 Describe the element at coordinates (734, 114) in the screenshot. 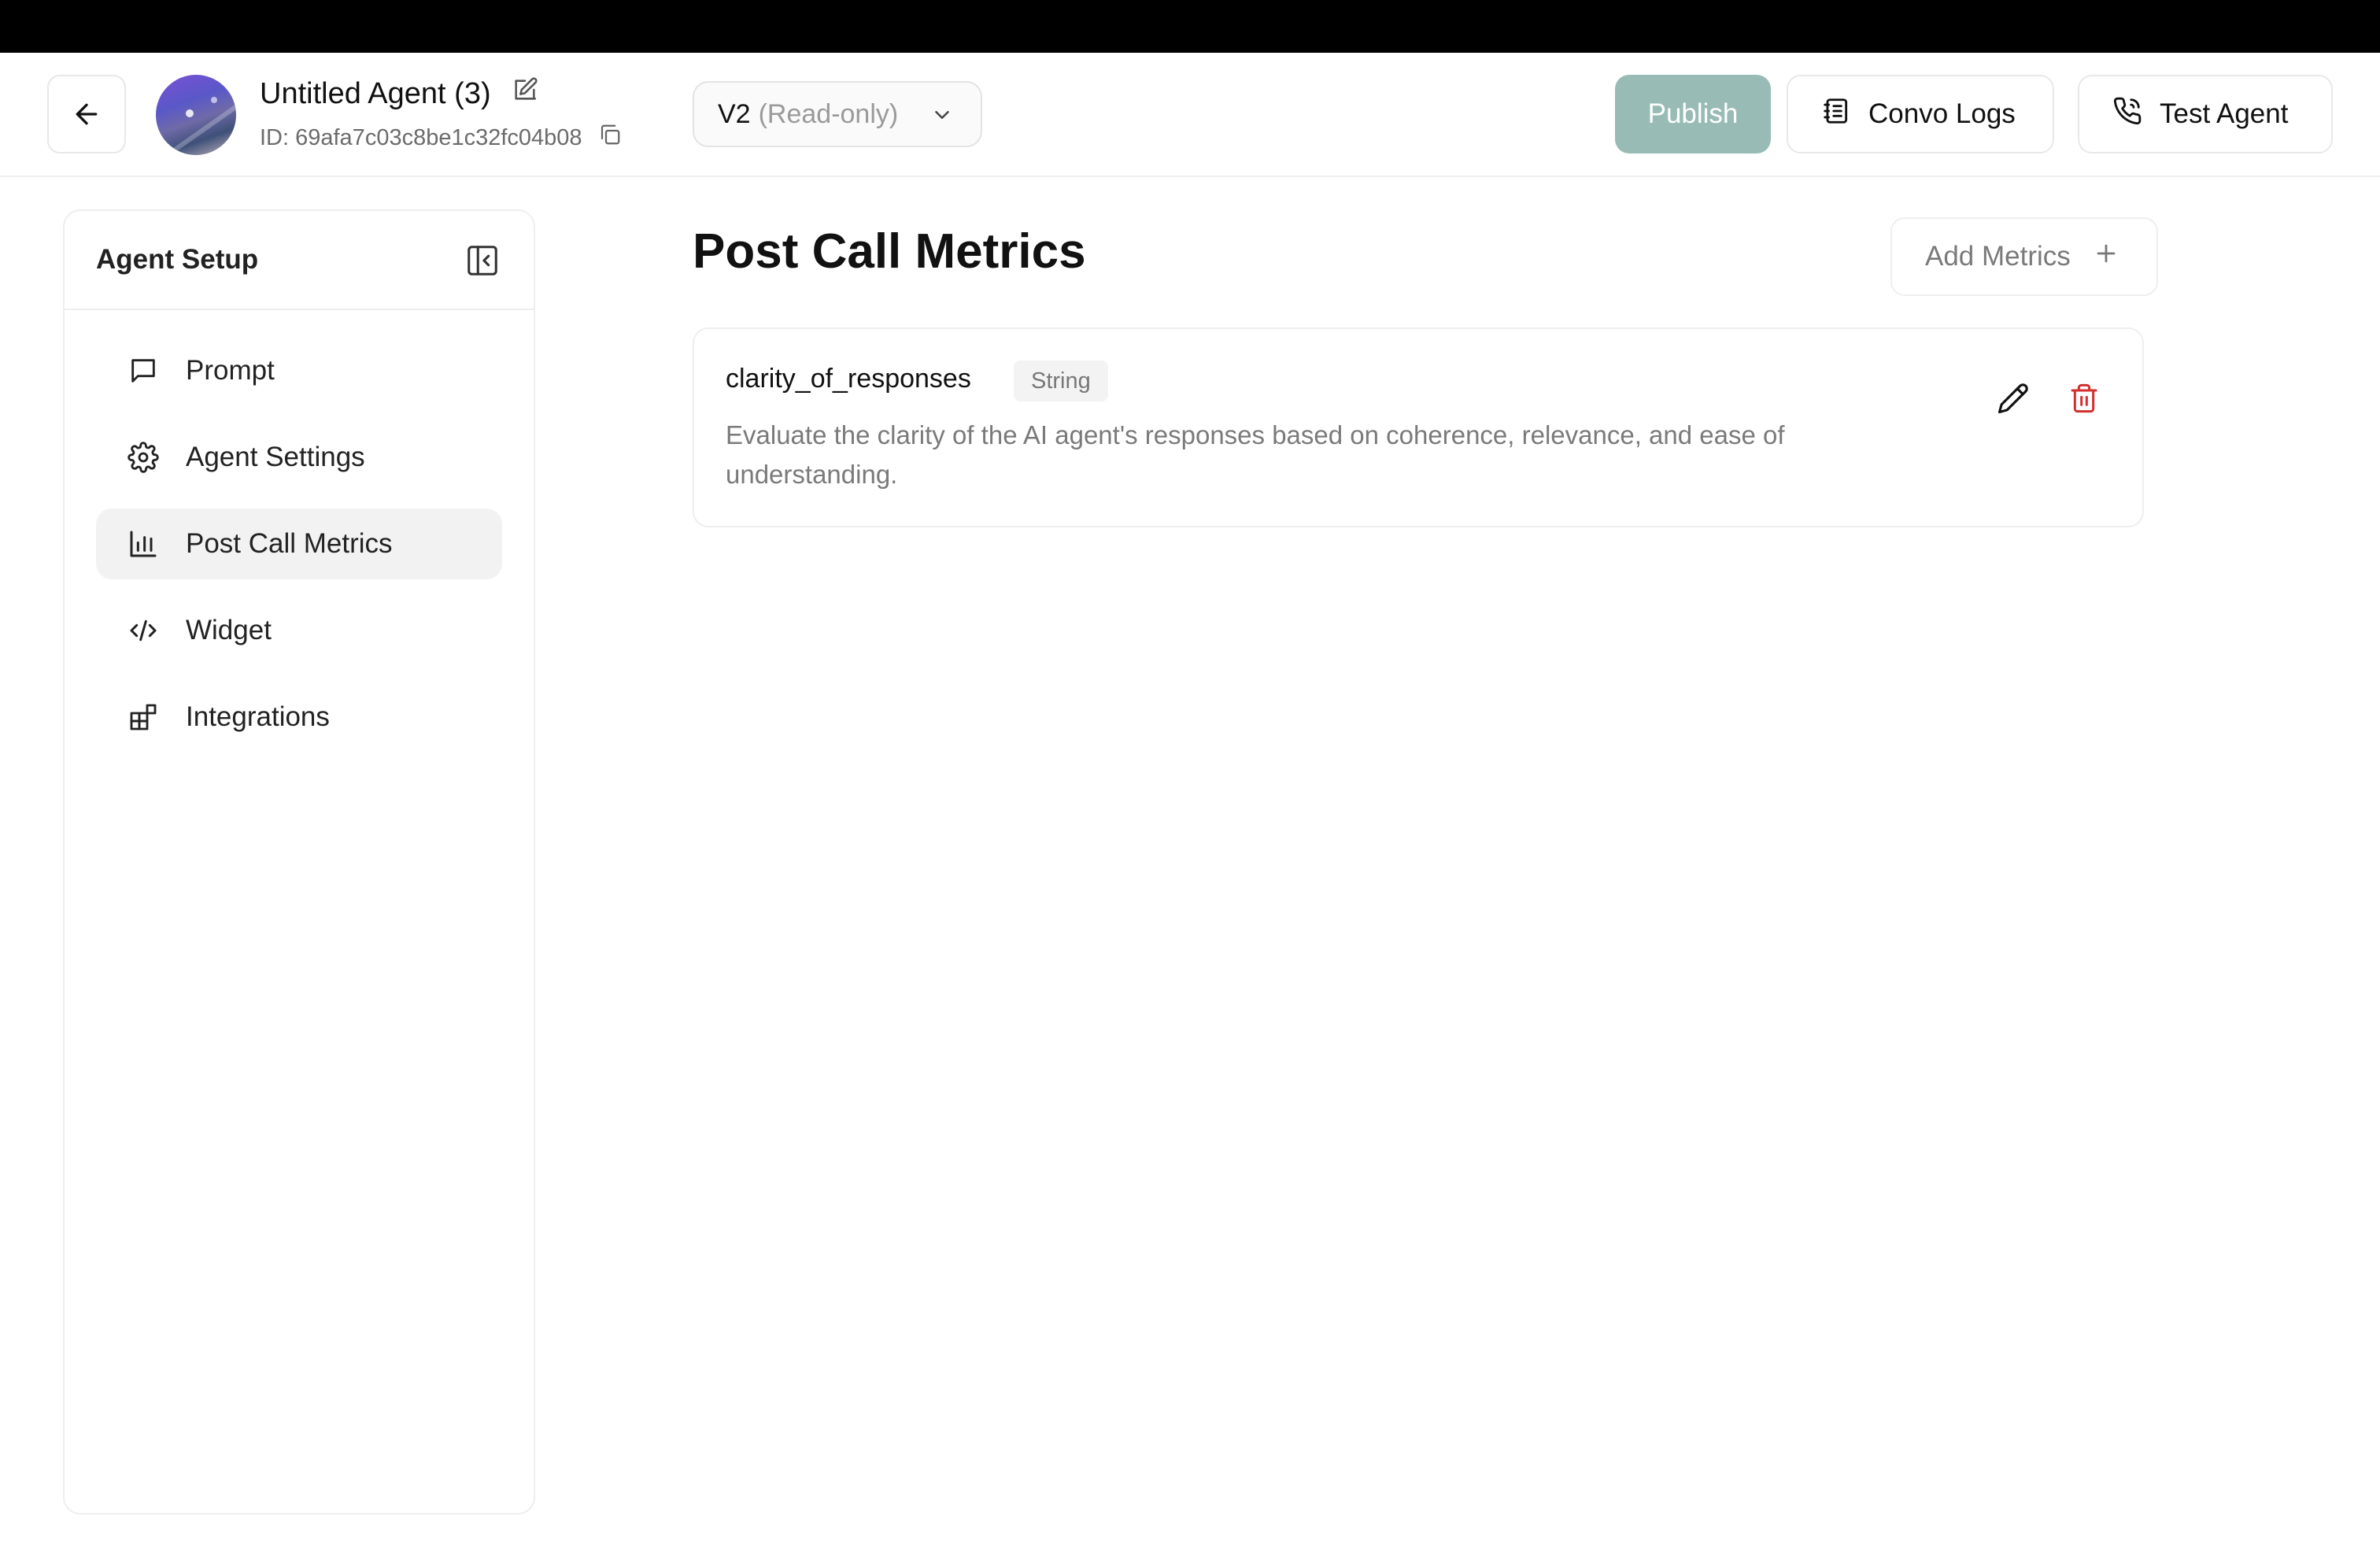

I see `version-label: V2` at that location.